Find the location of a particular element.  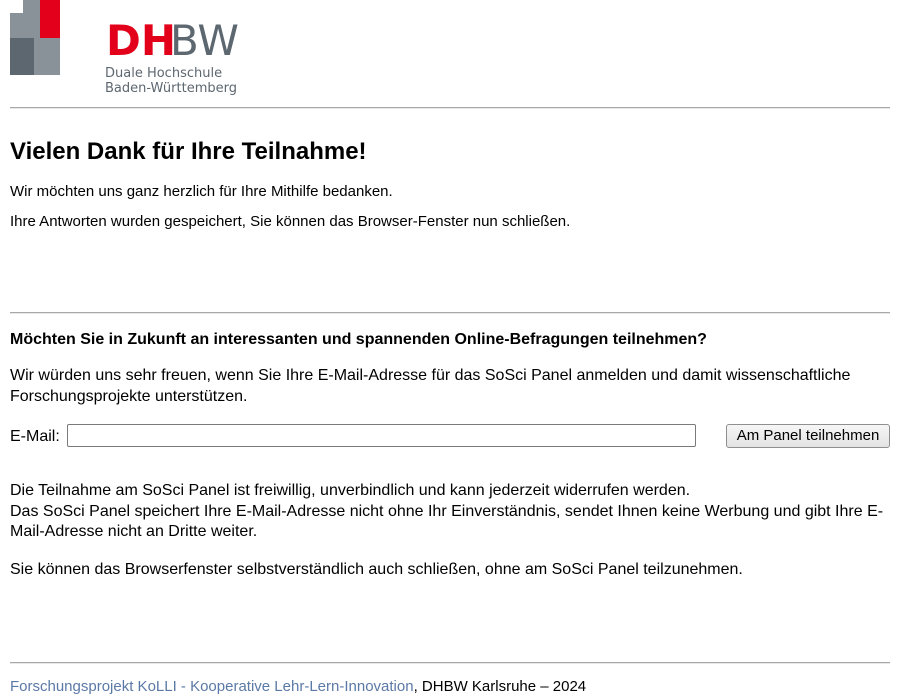

join-panel-button: Am Panel teilnehmen is located at coordinates (808, 436).